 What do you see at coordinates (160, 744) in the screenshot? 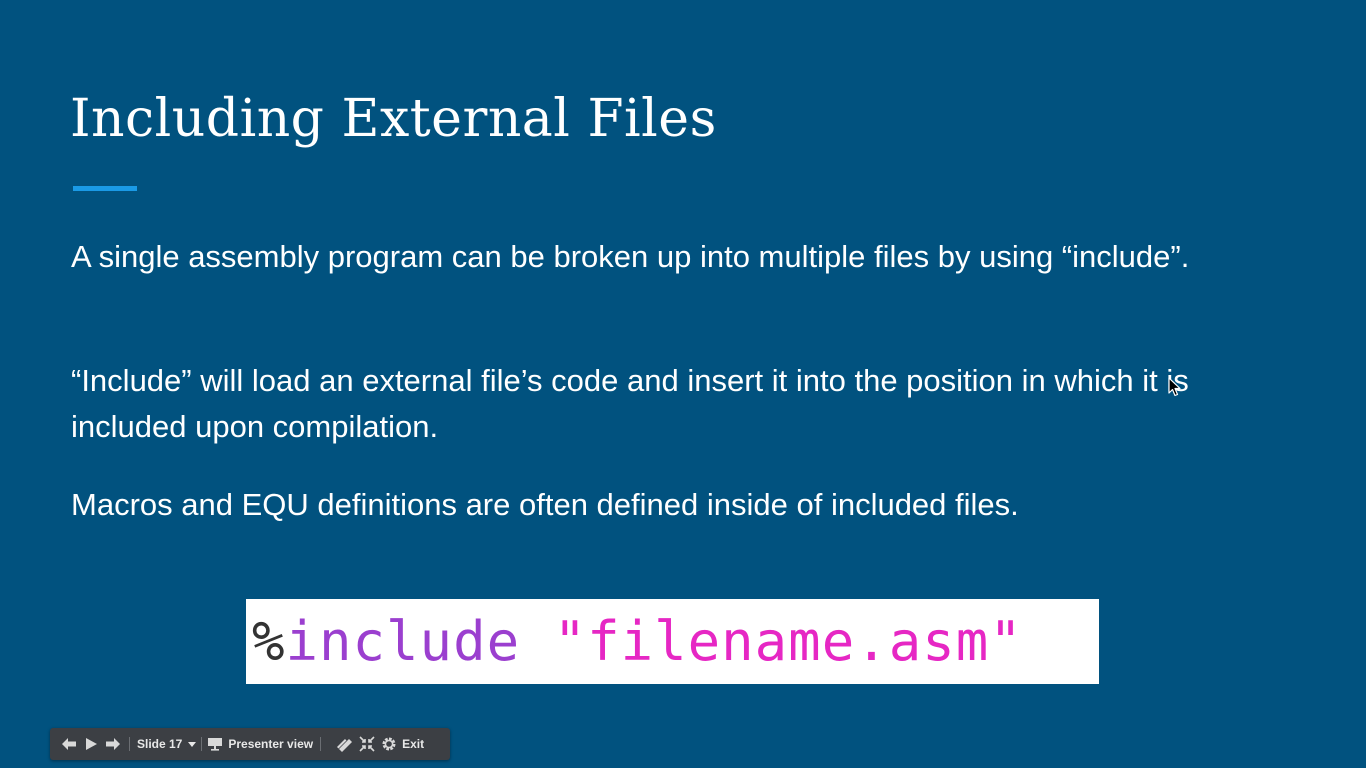
I see `slide-number-label: Slide 17` at bounding box center [160, 744].